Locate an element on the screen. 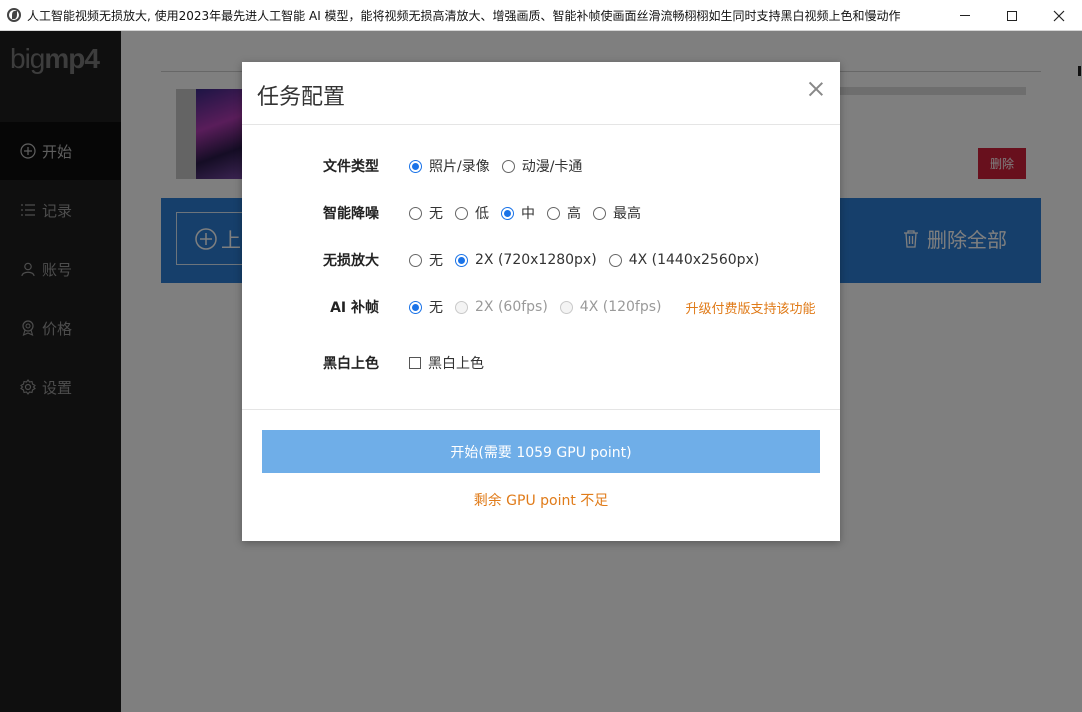  interpolation-option-4x: 4X (120fps) is located at coordinates (610, 307).